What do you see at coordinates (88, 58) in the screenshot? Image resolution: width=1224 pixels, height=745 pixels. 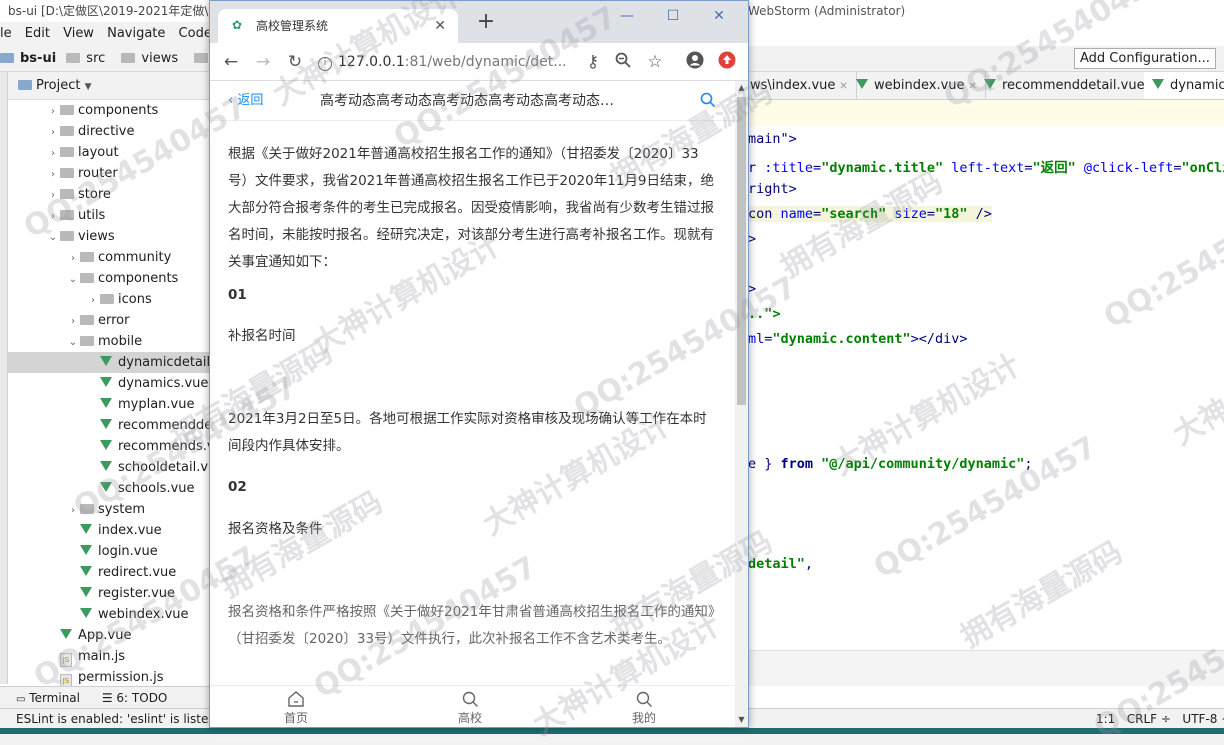 I see `breadcrumb-src: src` at bounding box center [88, 58].